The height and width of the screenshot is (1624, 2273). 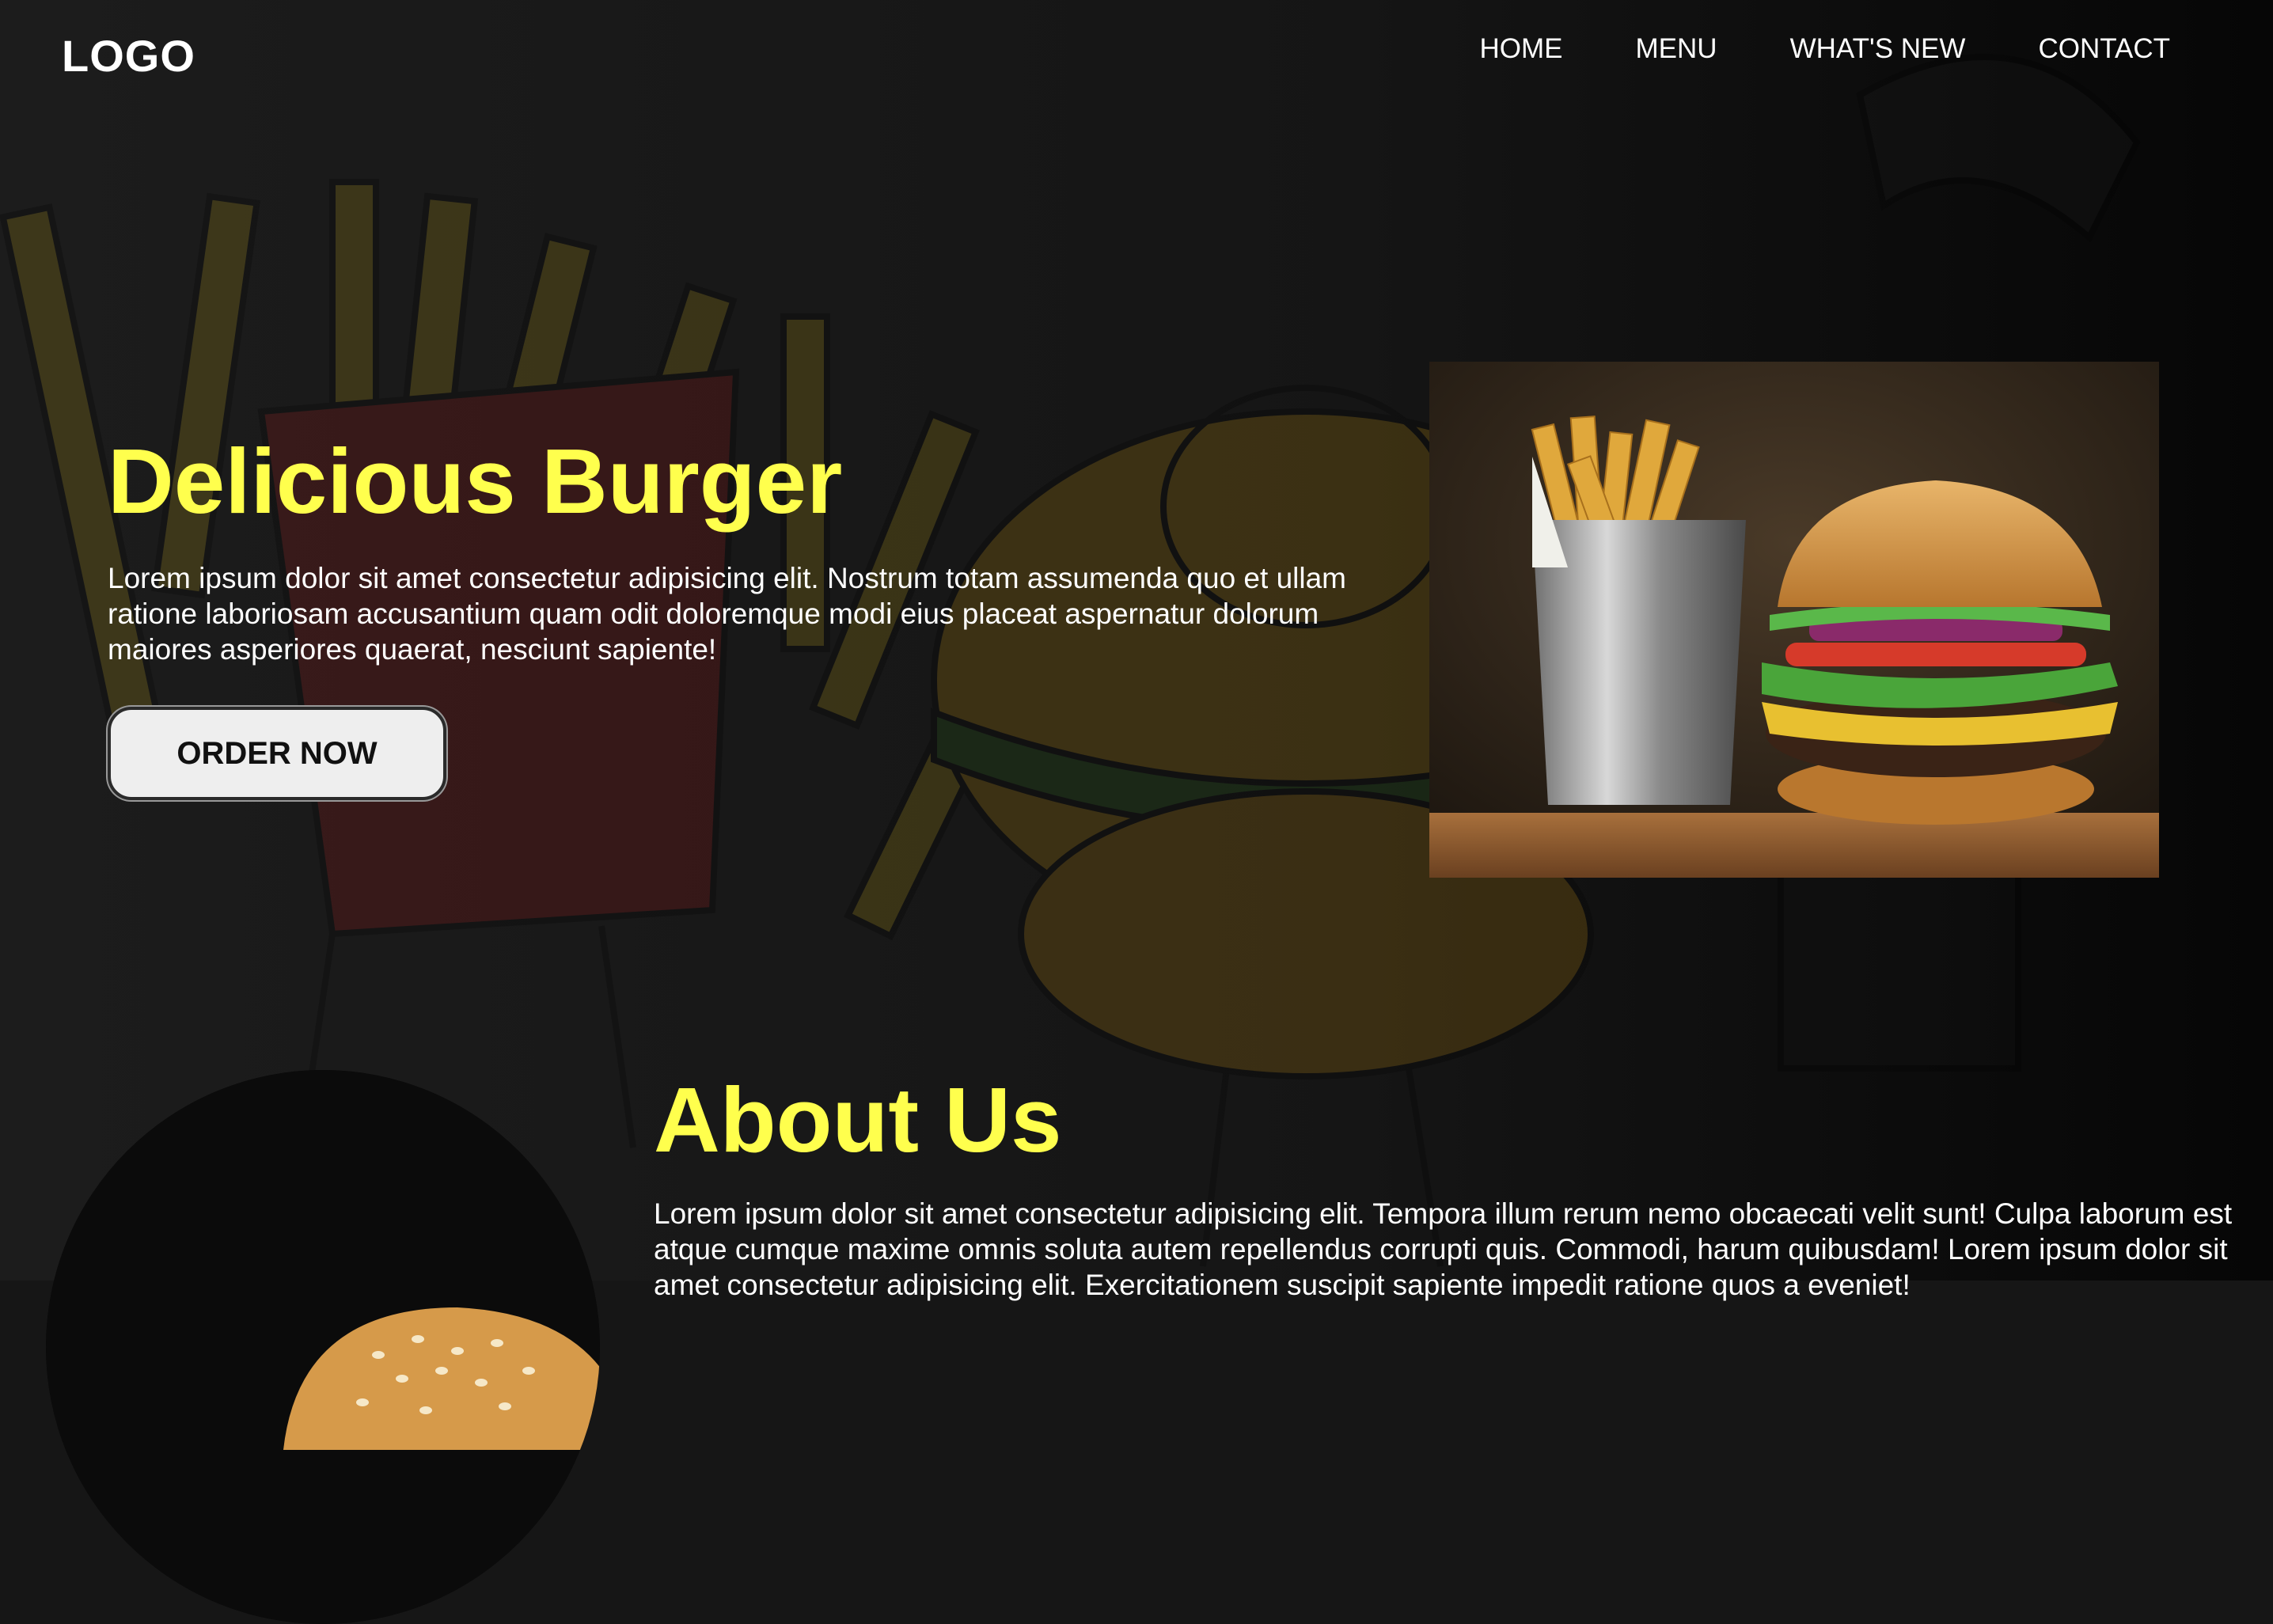 I want to click on nav-home-link: HOME, so click(x=1521, y=49).